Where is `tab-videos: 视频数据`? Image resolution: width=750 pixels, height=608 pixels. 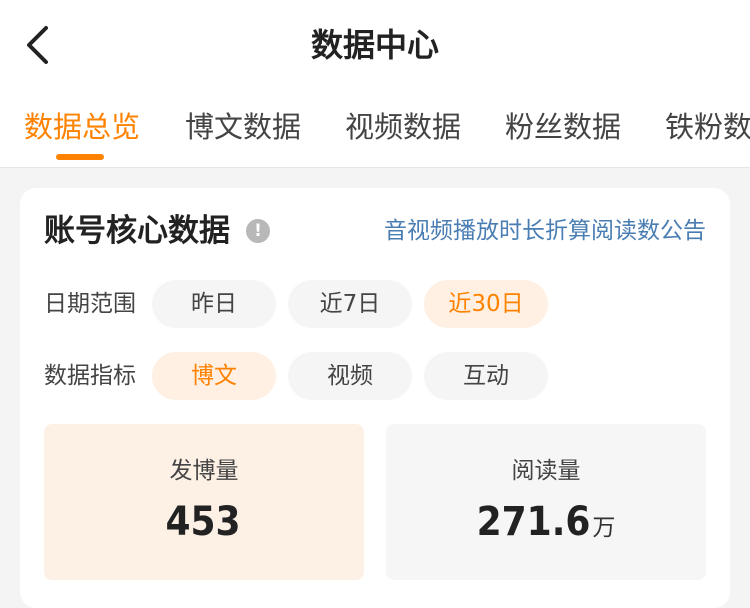
tab-videos: 视频数据 is located at coordinates (403, 134).